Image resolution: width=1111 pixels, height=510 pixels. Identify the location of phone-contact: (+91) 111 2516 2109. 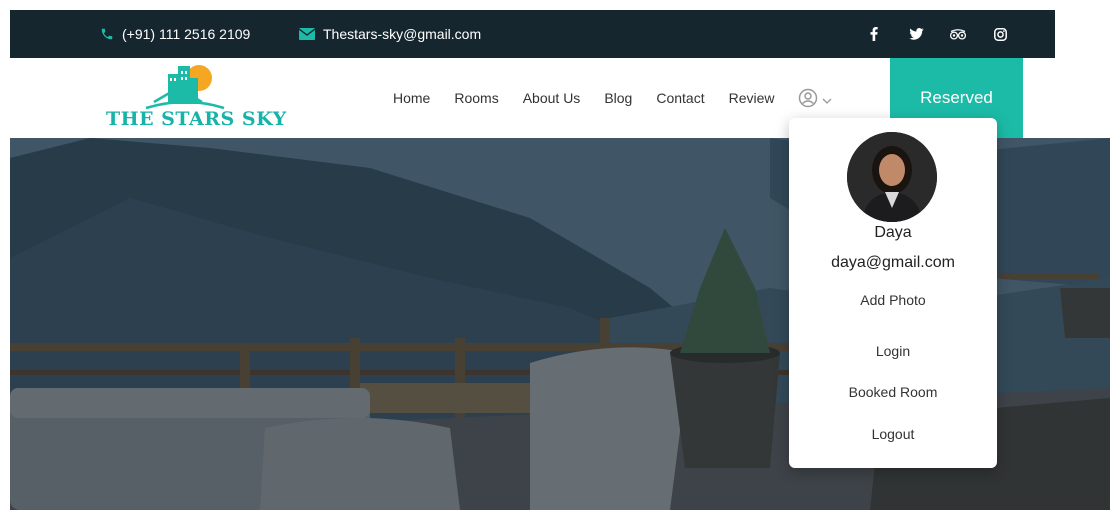
(175, 34).